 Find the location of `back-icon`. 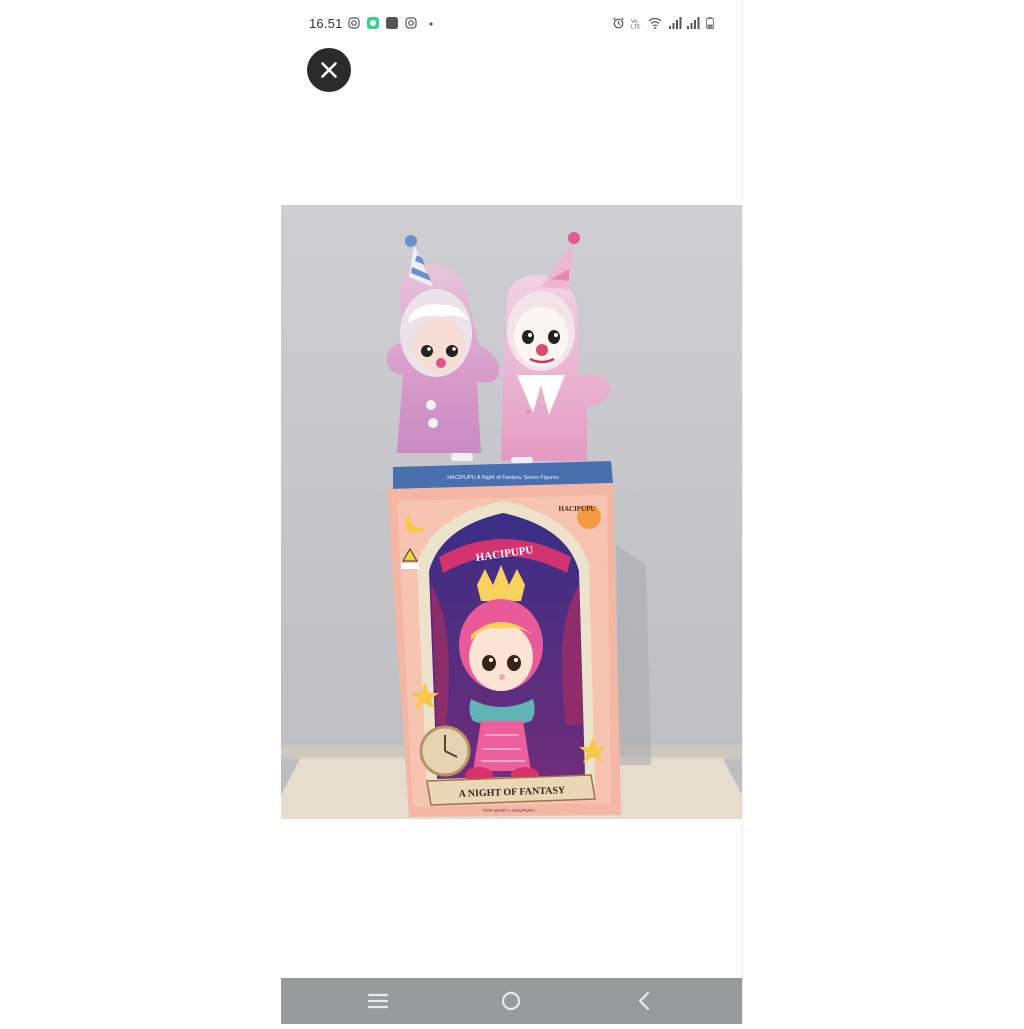

back-icon is located at coordinates (644, 1001).